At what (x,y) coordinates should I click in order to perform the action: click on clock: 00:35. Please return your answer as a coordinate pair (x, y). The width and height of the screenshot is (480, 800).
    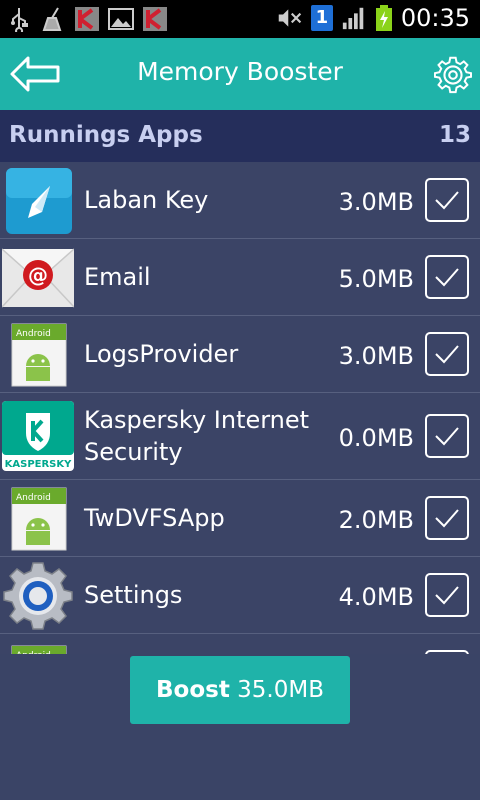
    Looking at the image, I should click on (435, 18).